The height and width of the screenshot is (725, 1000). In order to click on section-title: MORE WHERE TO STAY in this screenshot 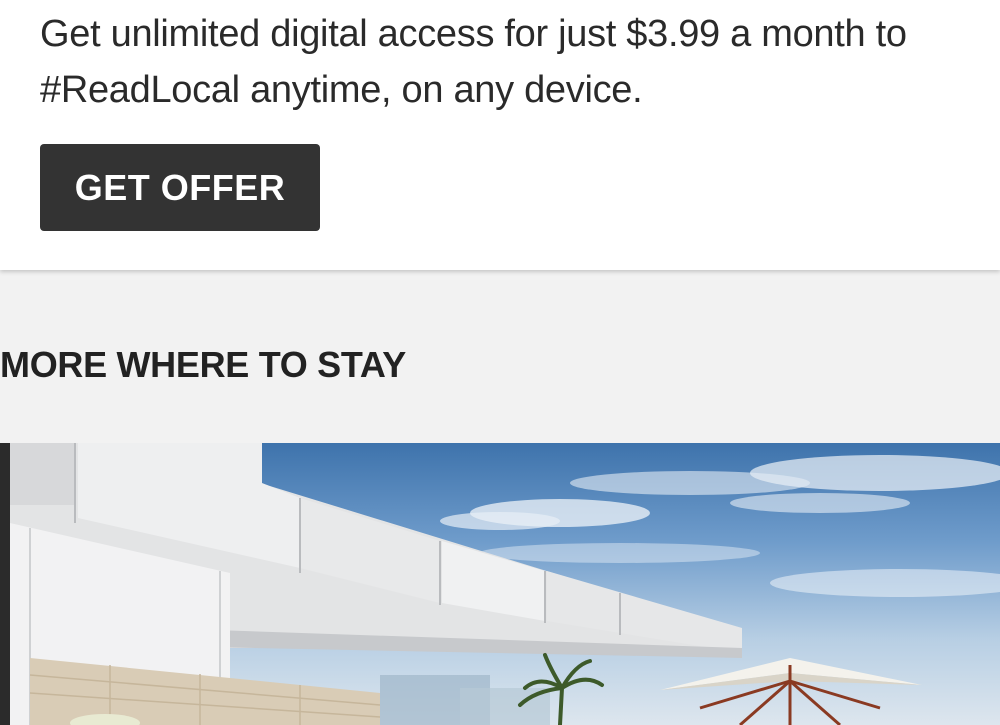, I will do `click(203, 364)`.